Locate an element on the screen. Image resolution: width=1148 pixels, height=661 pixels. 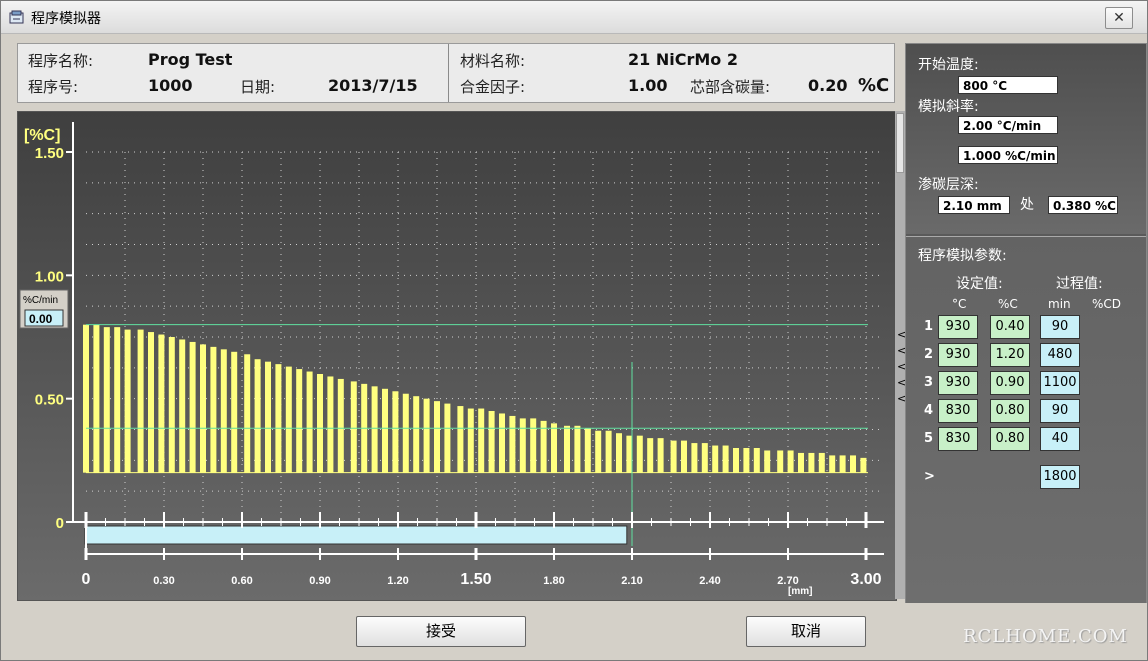
ramp-temp-field: 2.00 °C/min is located at coordinates (1008, 125).